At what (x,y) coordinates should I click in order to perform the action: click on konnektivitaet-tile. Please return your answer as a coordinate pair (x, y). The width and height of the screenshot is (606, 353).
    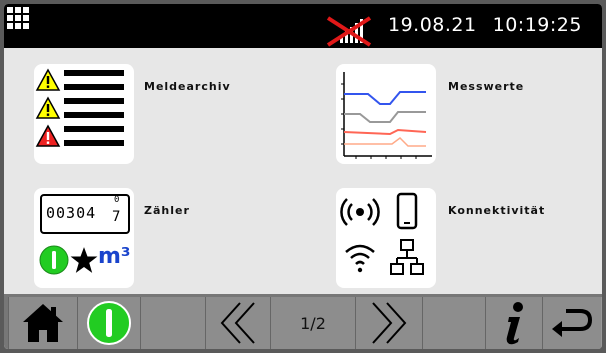
    Looking at the image, I should click on (386, 238).